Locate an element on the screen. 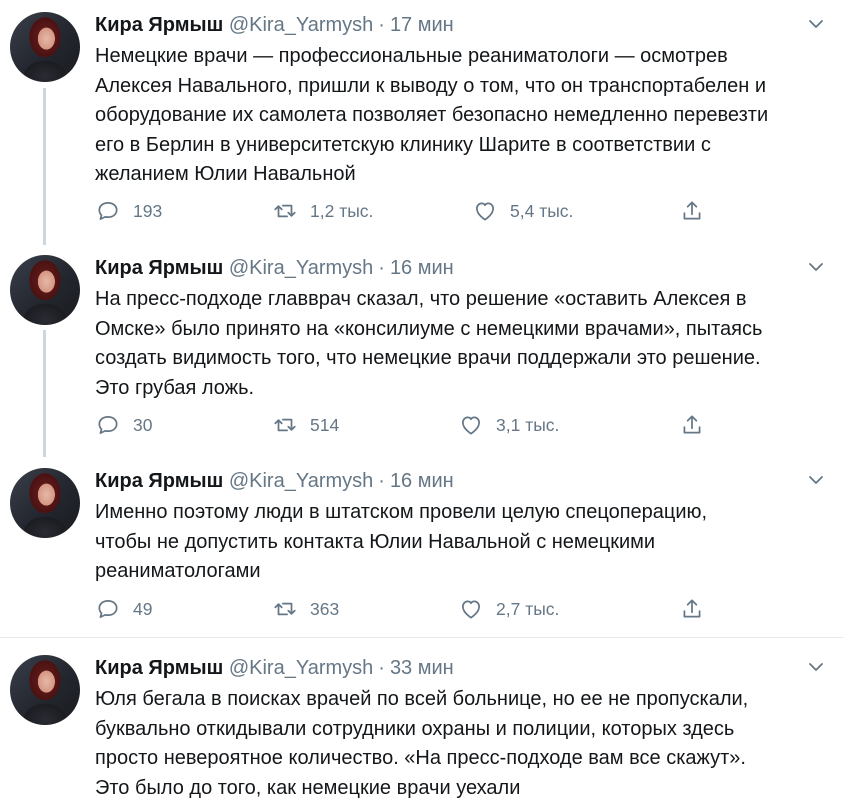 Image resolution: width=844 pixels, height=803 pixels. like-button: 5,4 тыс. is located at coordinates (522, 211).